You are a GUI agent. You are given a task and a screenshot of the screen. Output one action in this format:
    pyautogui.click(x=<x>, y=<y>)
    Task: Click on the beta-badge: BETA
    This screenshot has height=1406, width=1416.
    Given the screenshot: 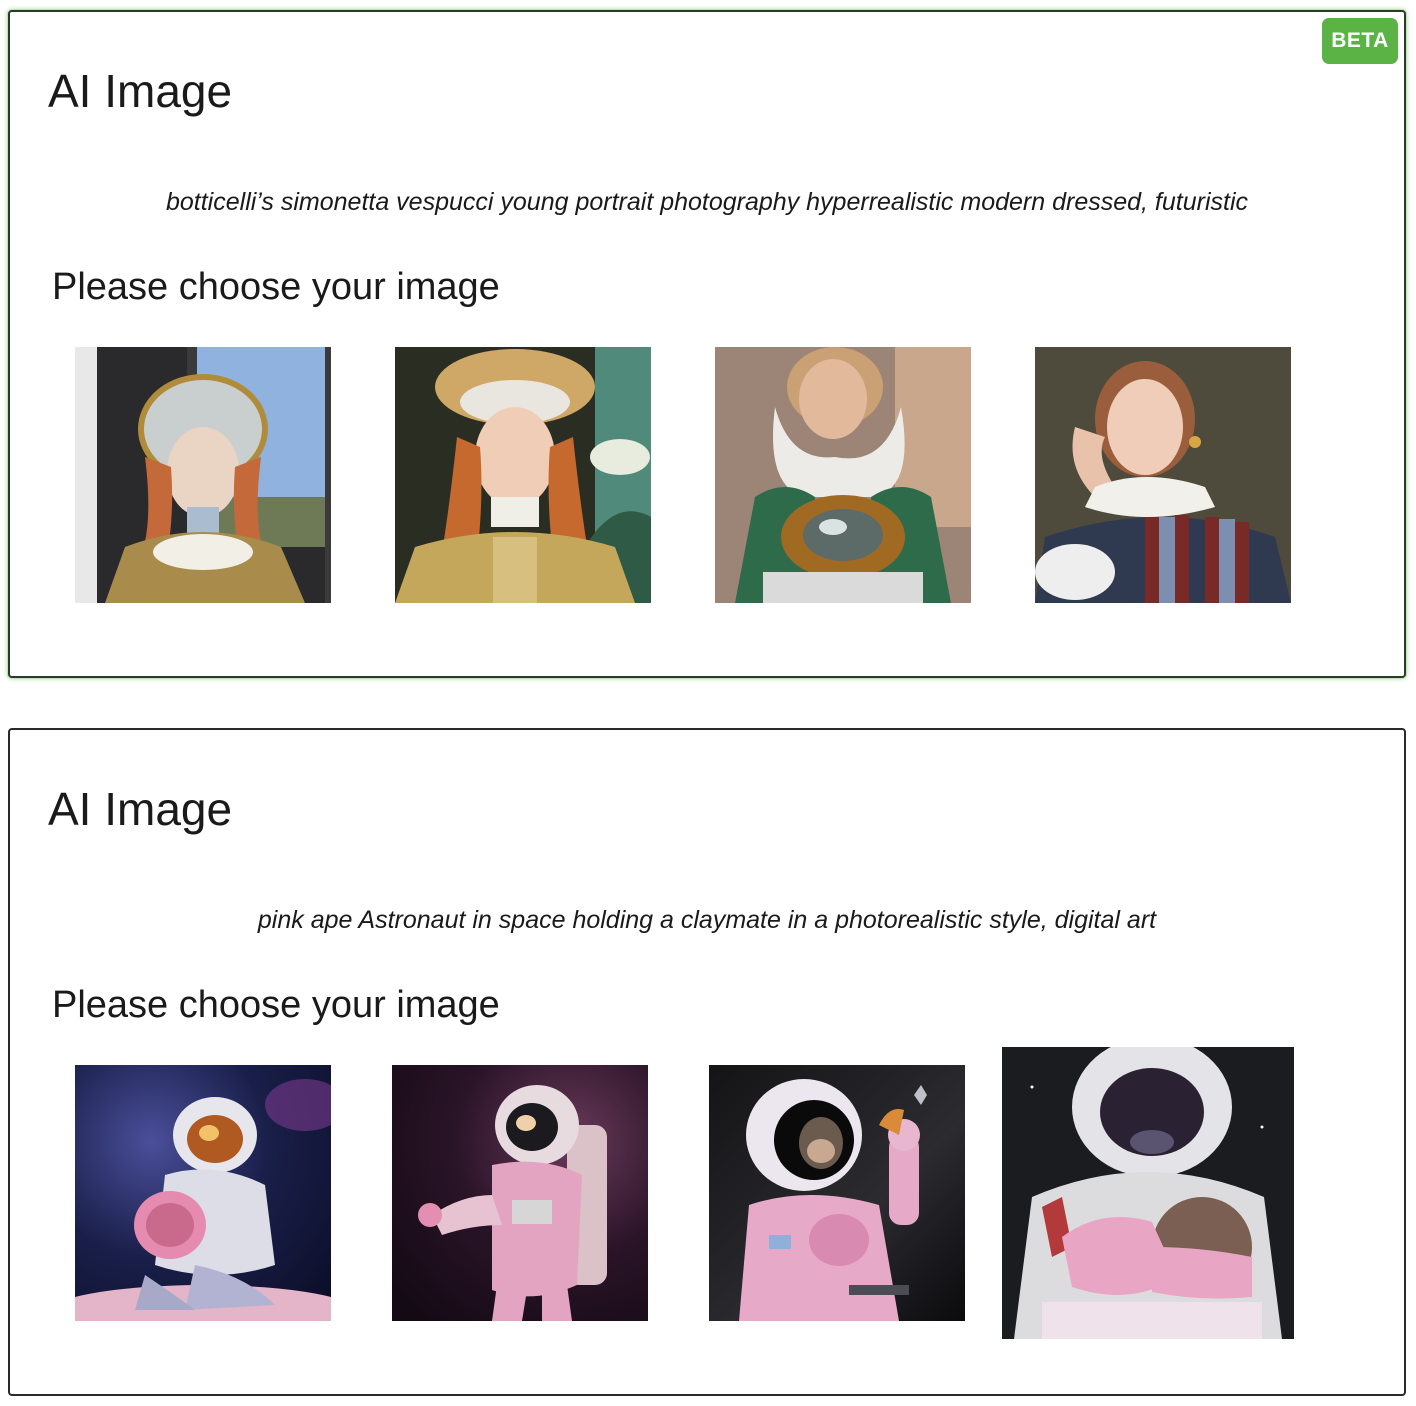 What is the action you would take?
    pyautogui.click(x=1360, y=41)
    